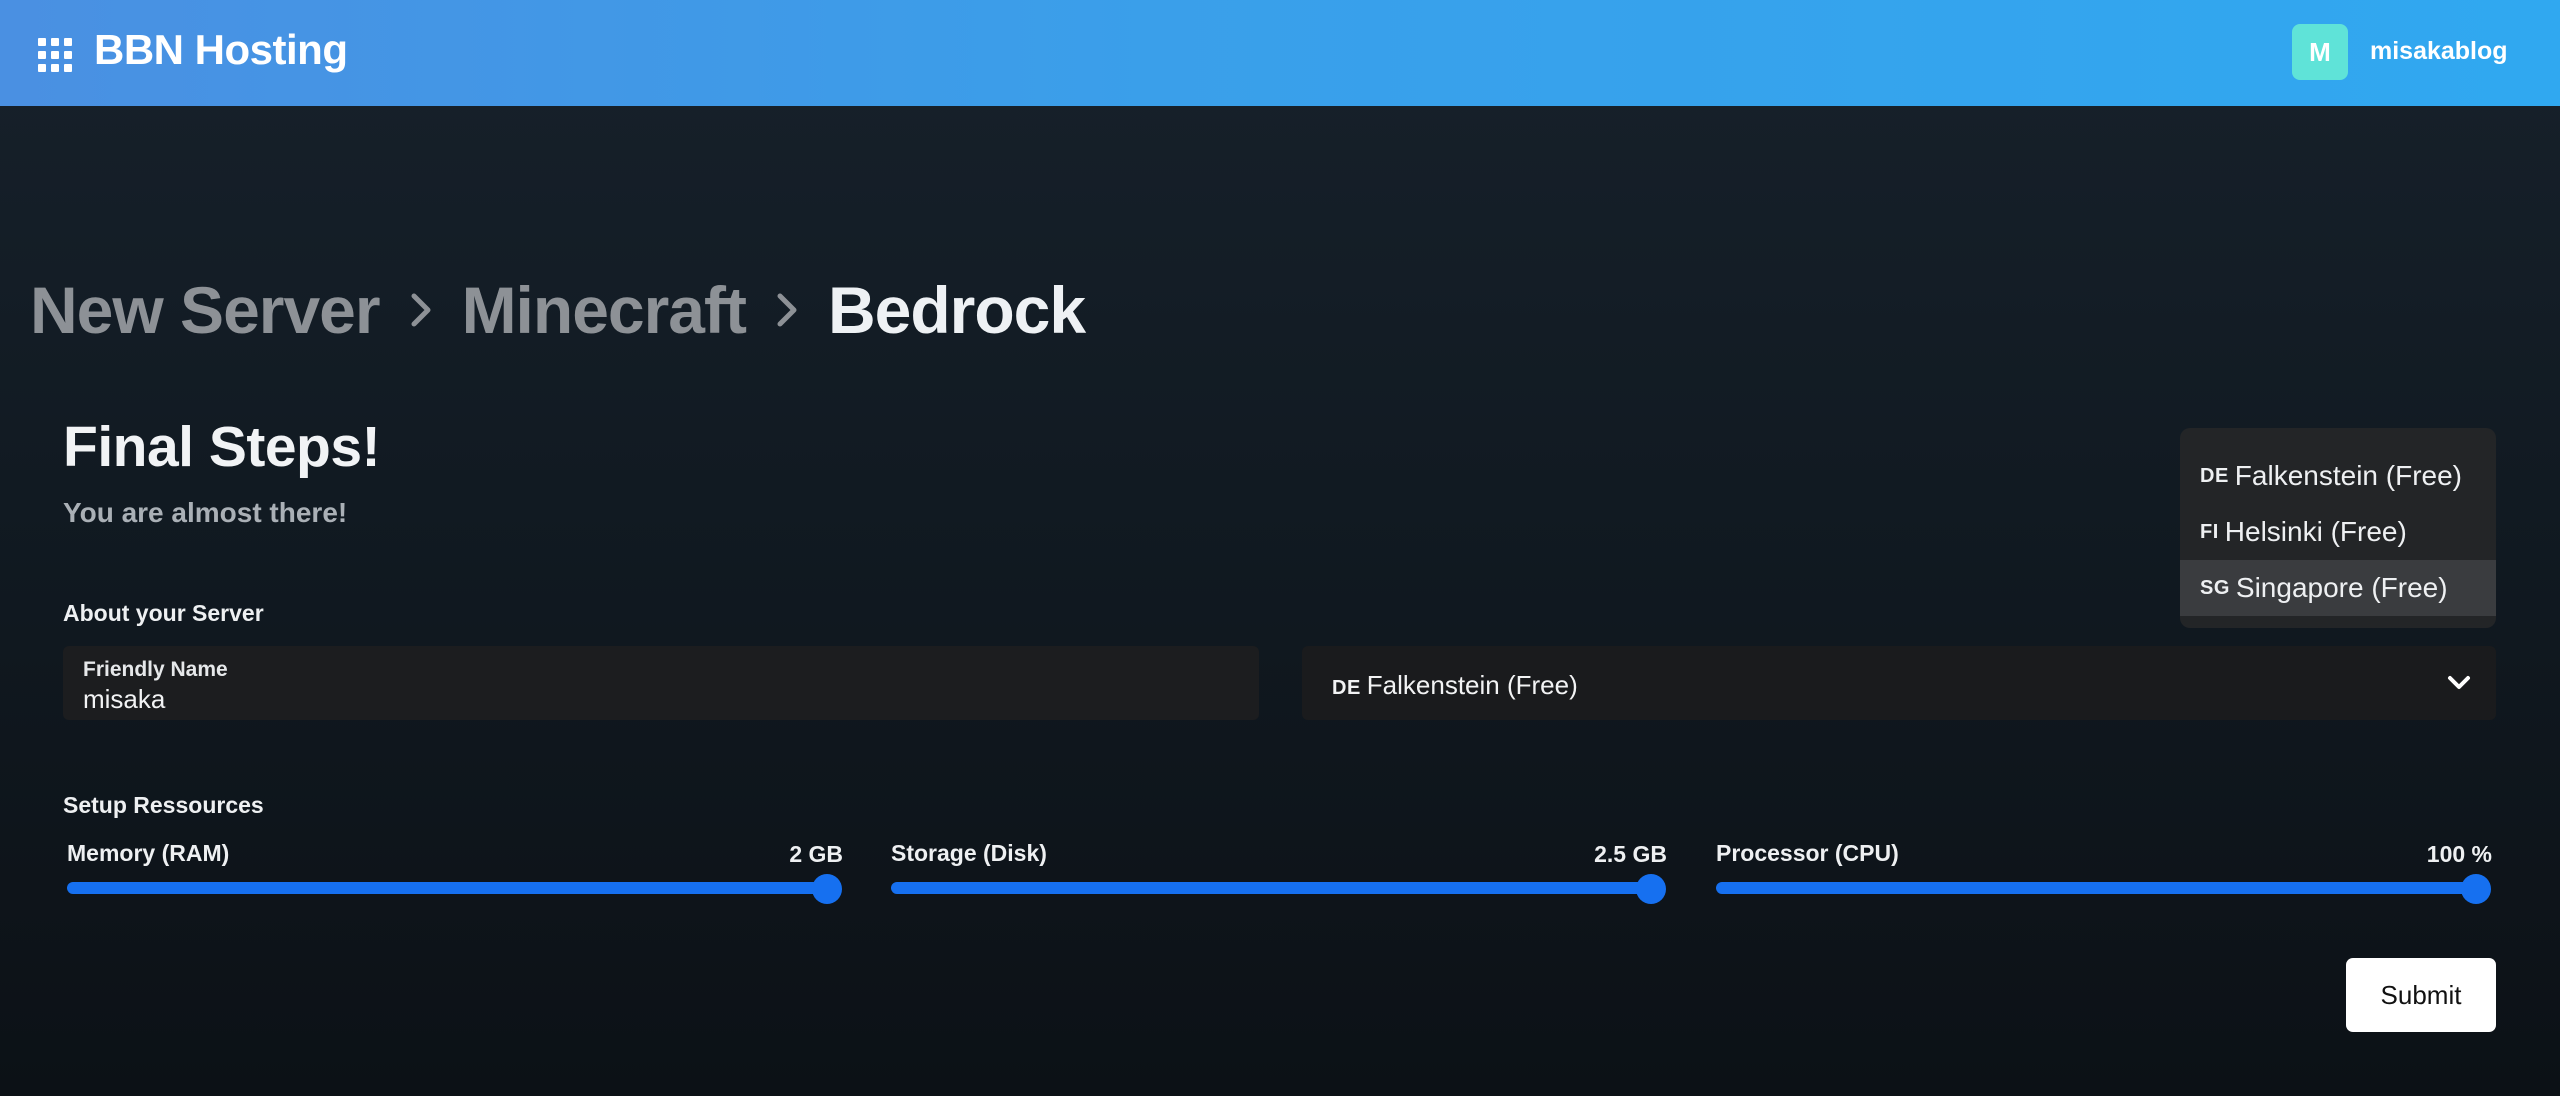  I want to click on breadcrumb: New Server Minecraft Bedrock, so click(558, 310).